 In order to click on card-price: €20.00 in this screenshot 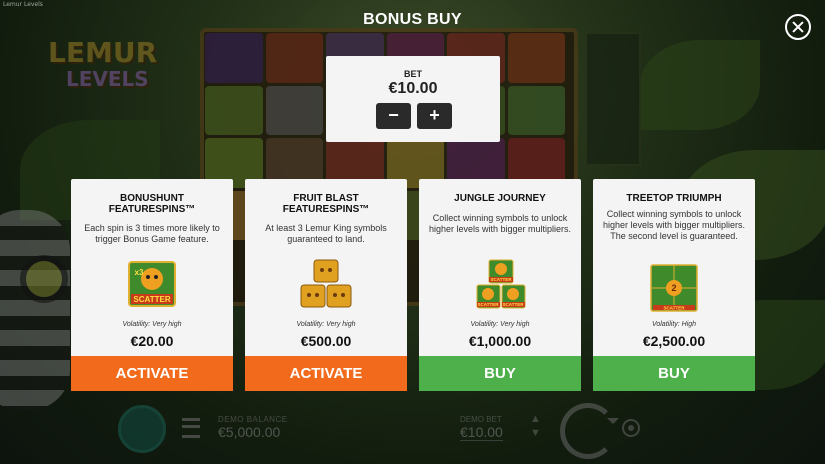, I will do `click(152, 341)`.